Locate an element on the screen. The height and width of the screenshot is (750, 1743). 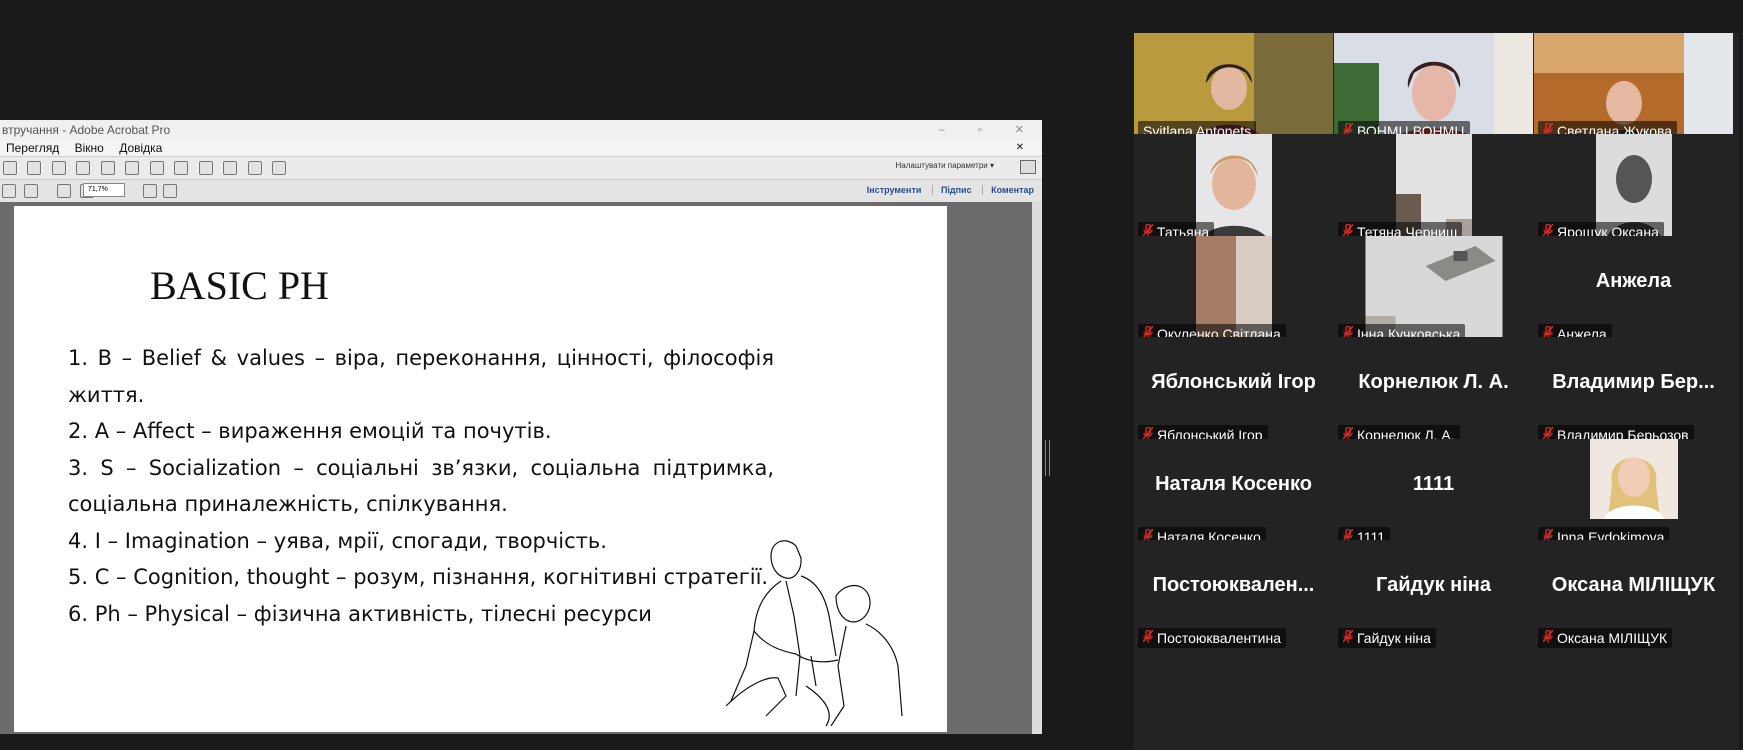
participant-tile: Корнелюк Л. А. Корнелюк Л. А. is located at coordinates (1433, 393).